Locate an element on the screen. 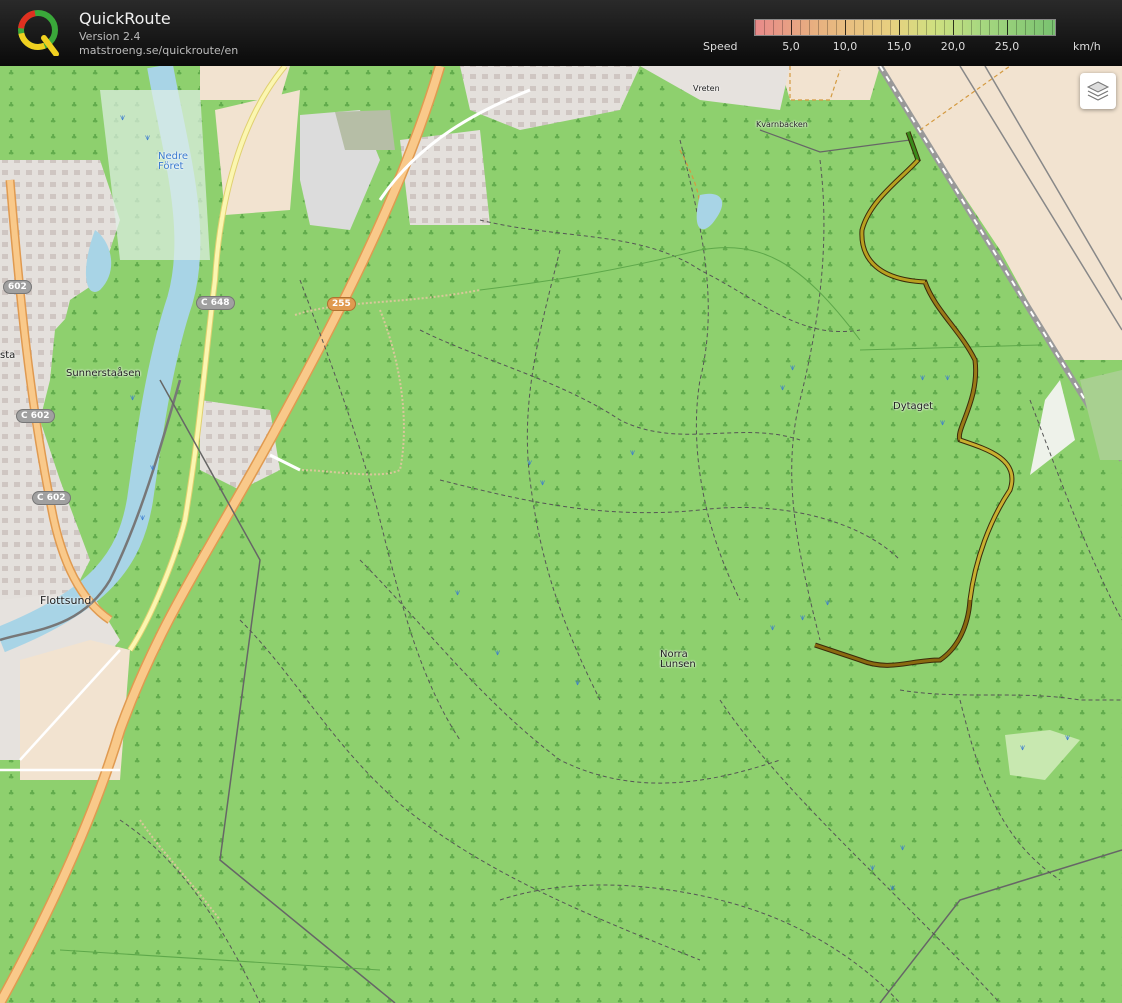 The width and height of the screenshot is (1122, 1003). app-title: QuickRoute is located at coordinates (125, 18).